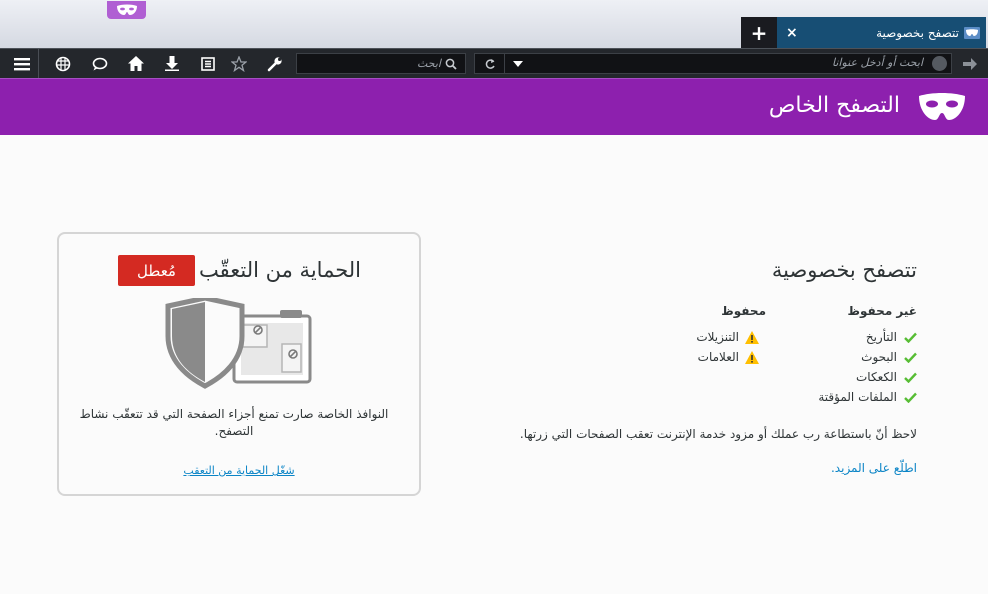 This screenshot has height=594, width=988. Describe the element at coordinates (874, 468) in the screenshot. I see `learn-more-link: اطلّع على المزيد.` at that location.